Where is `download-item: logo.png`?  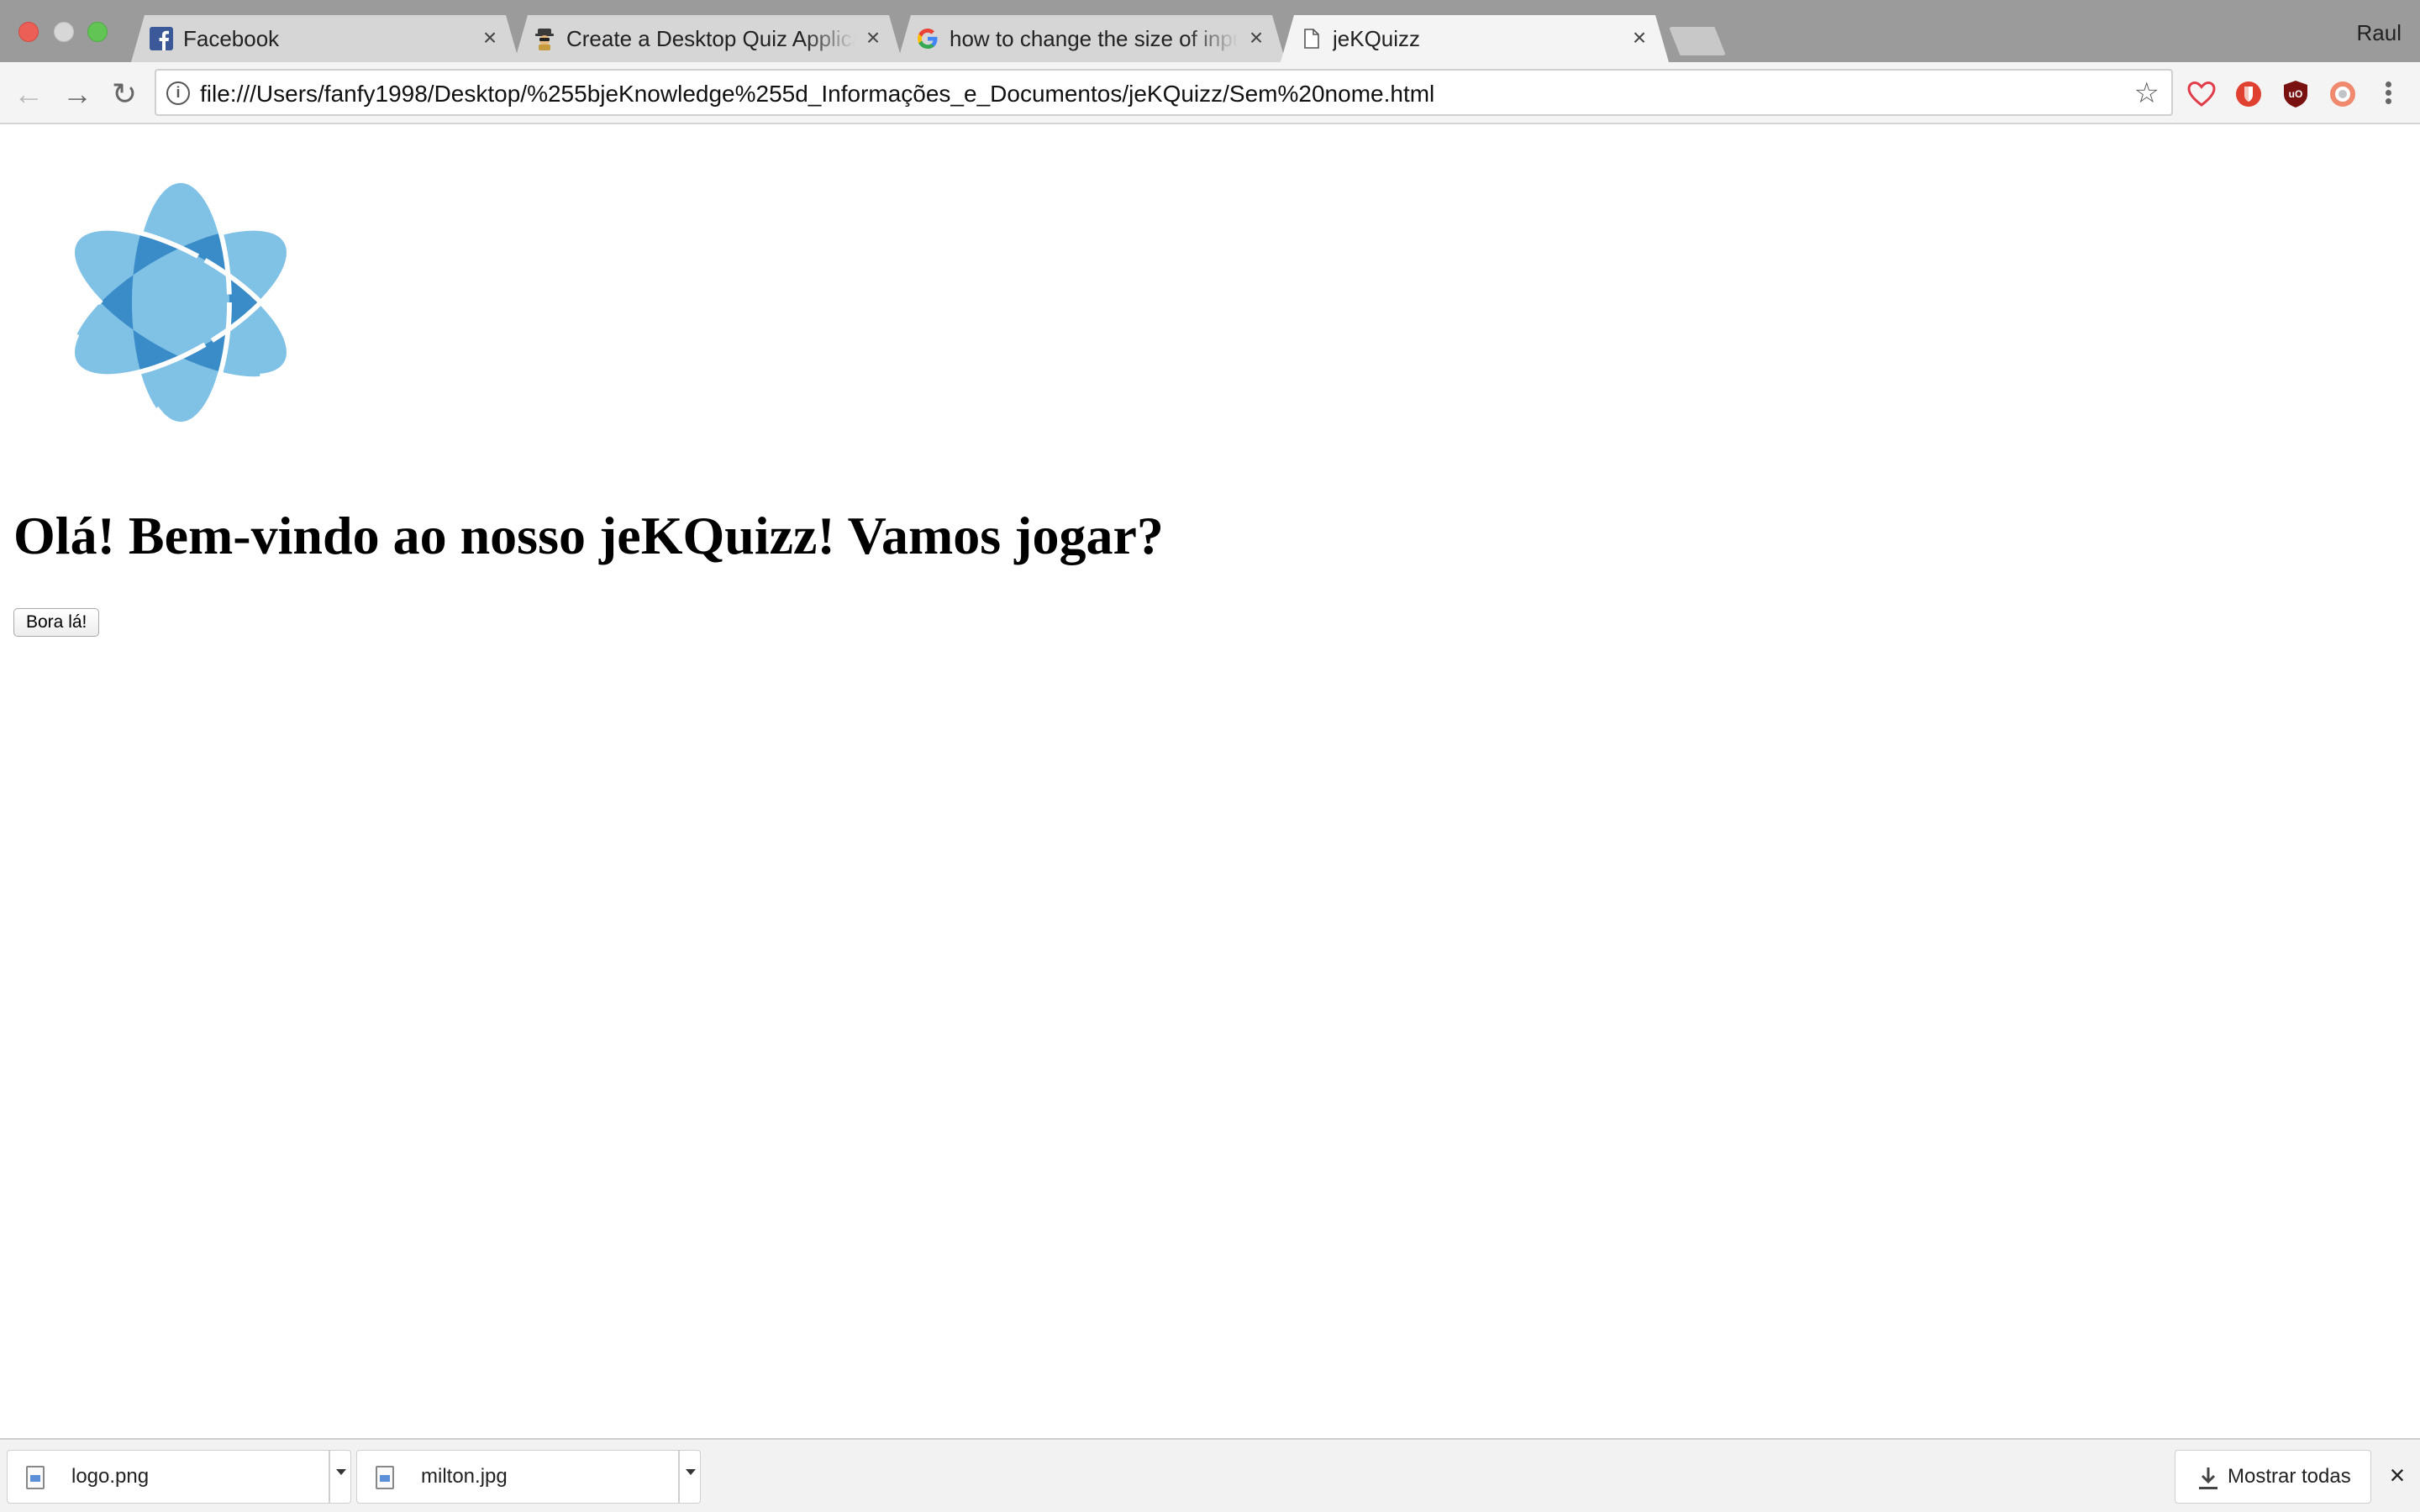
download-item: logo.png is located at coordinates (179, 1477).